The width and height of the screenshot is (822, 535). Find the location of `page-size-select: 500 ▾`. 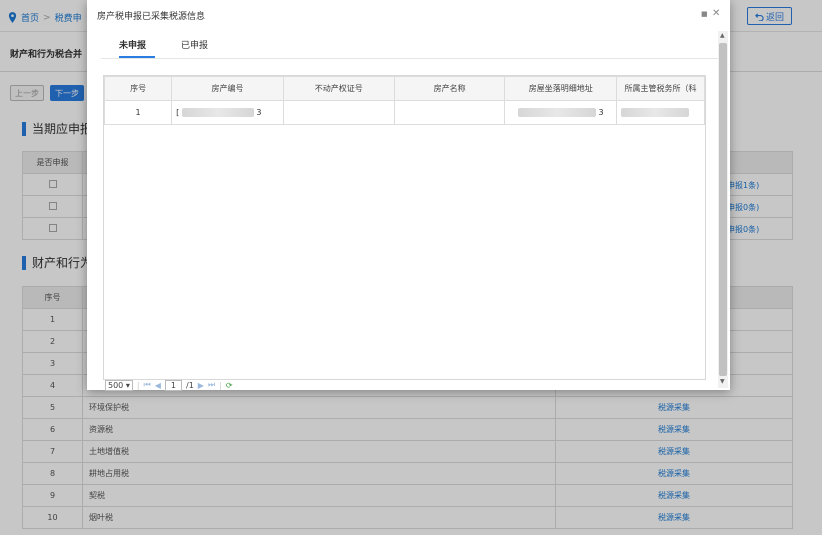

page-size-select: 500 ▾ is located at coordinates (119, 385).